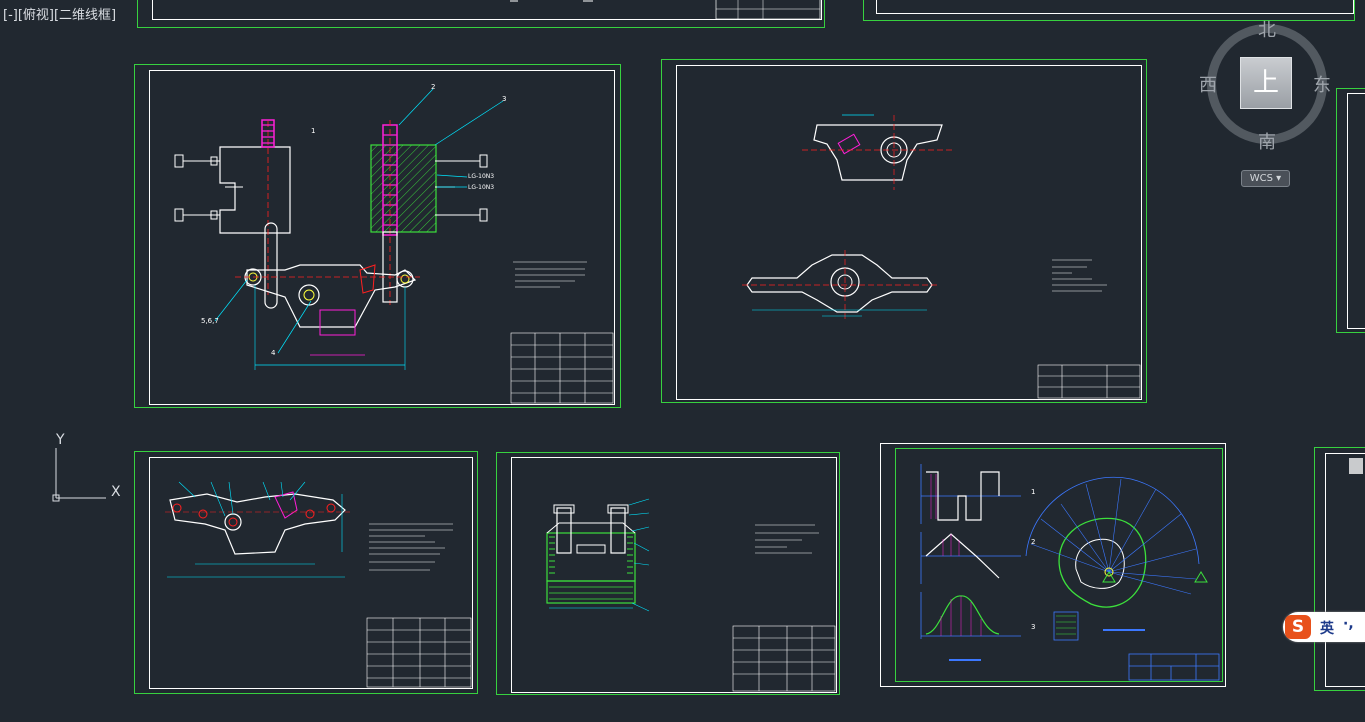  What do you see at coordinates (273, 353) in the screenshot?
I see `part-label-4: 4` at bounding box center [273, 353].